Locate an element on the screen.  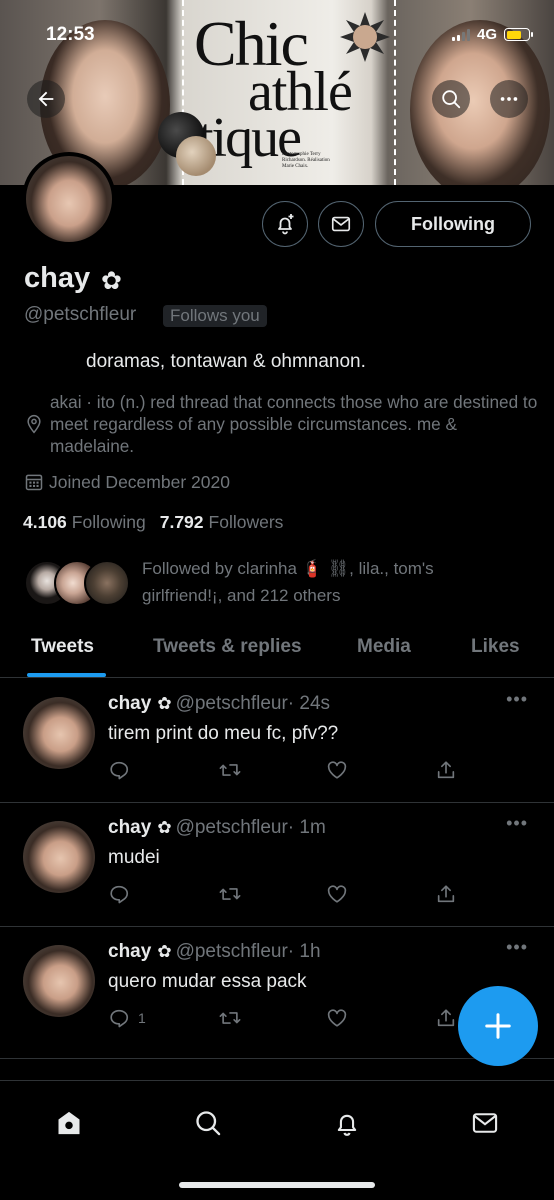
tweet: chay ✿ @petschfleur· 1m ••• mudei is located at coordinates (277, 865).